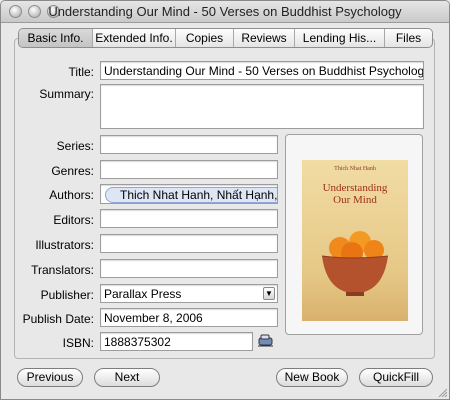 The width and height of the screenshot is (450, 400). I want to click on tab-files: Files, so click(408, 38).